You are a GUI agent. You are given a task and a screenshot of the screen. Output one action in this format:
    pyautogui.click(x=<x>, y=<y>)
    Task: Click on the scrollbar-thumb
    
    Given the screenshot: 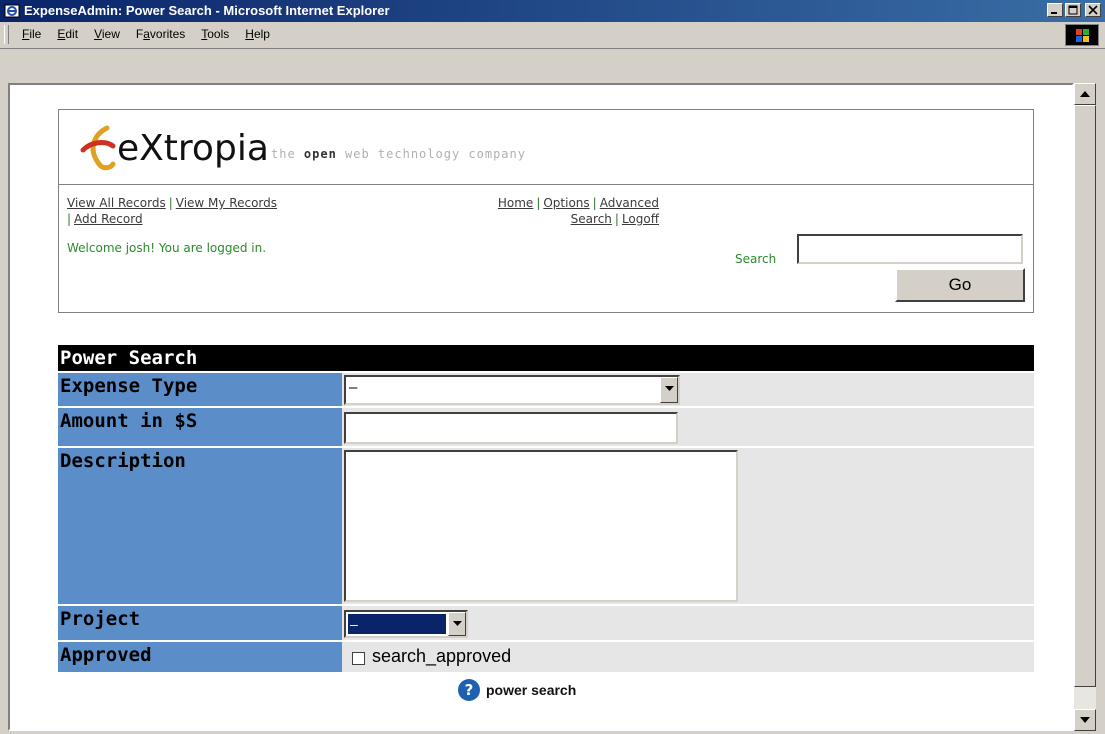 What is the action you would take?
    pyautogui.click(x=1085, y=396)
    